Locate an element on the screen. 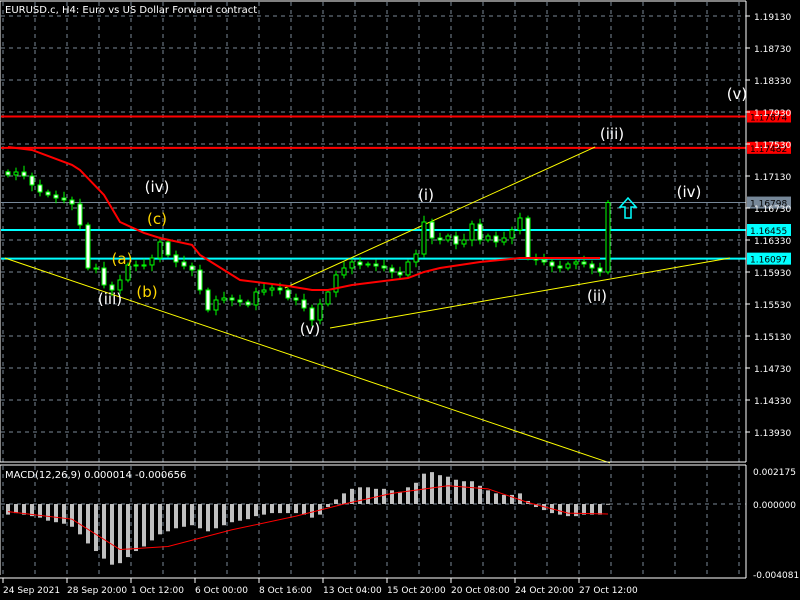  macd-tick-label: 0.002175 is located at coordinates (774, 473).